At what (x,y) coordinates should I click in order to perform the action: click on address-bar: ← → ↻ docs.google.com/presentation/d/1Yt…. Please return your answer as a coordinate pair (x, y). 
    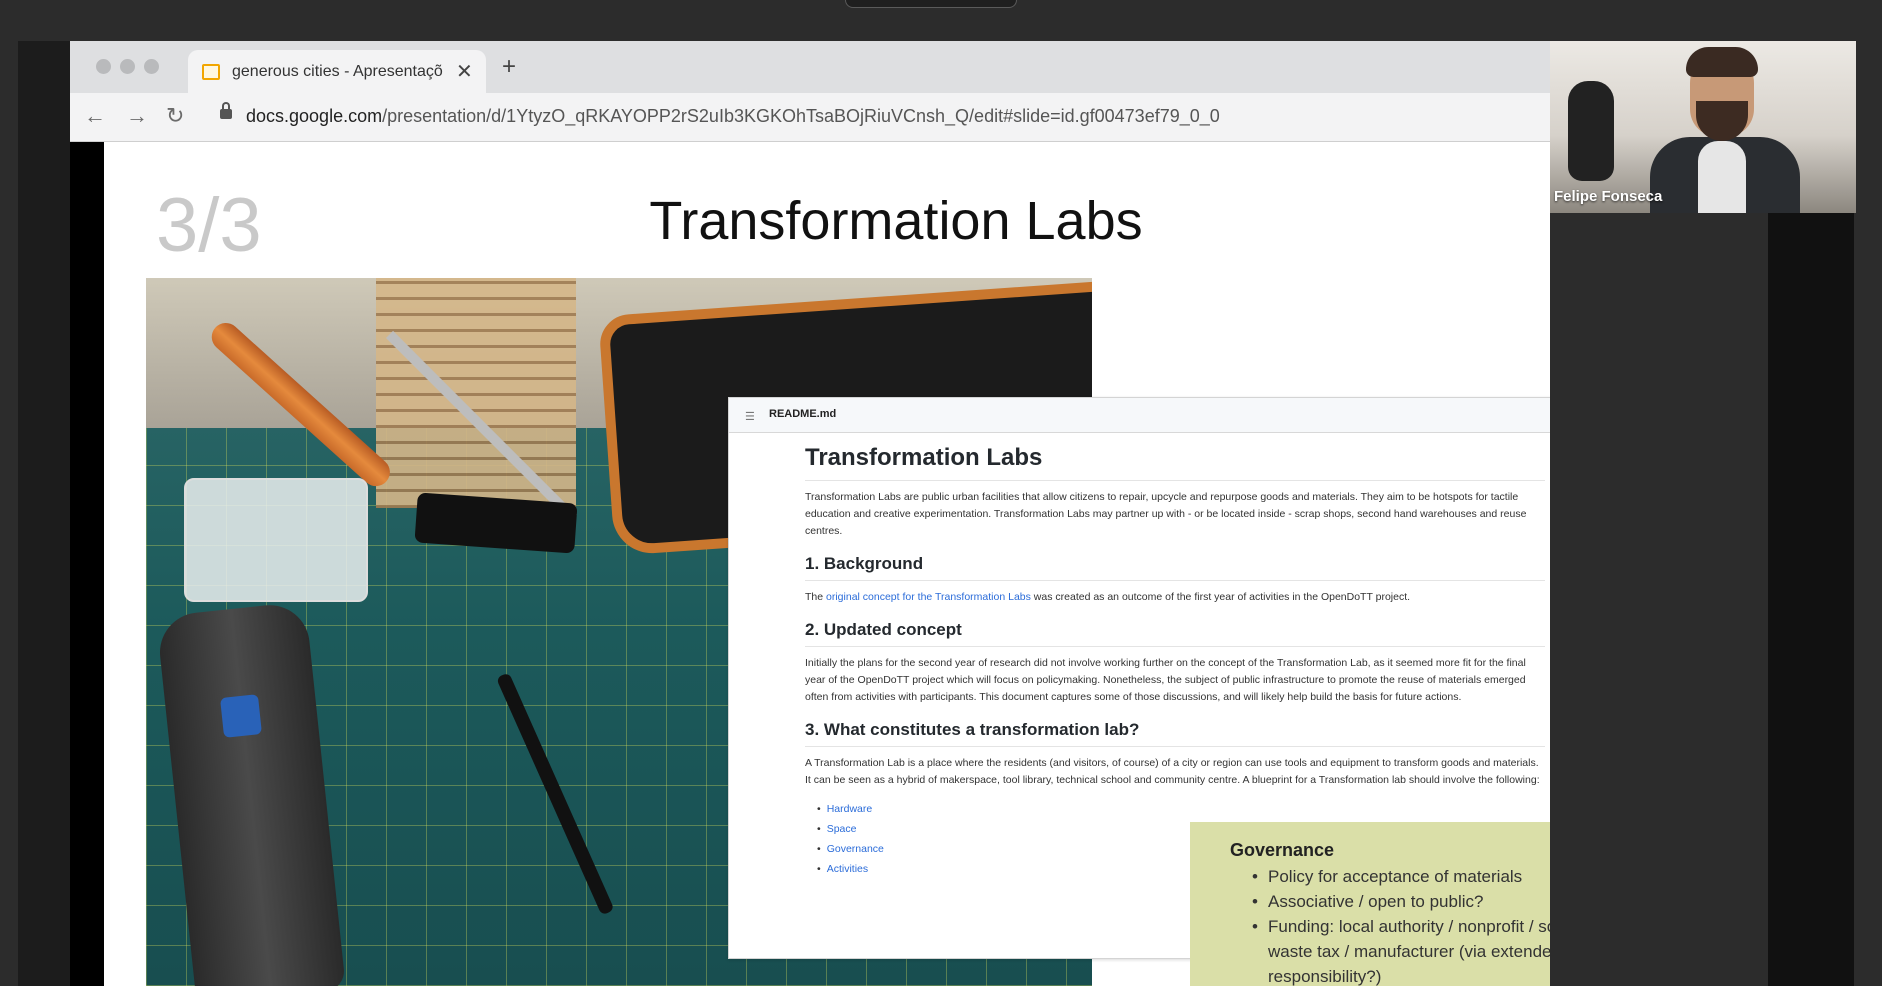
    Looking at the image, I should click on (810, 117).